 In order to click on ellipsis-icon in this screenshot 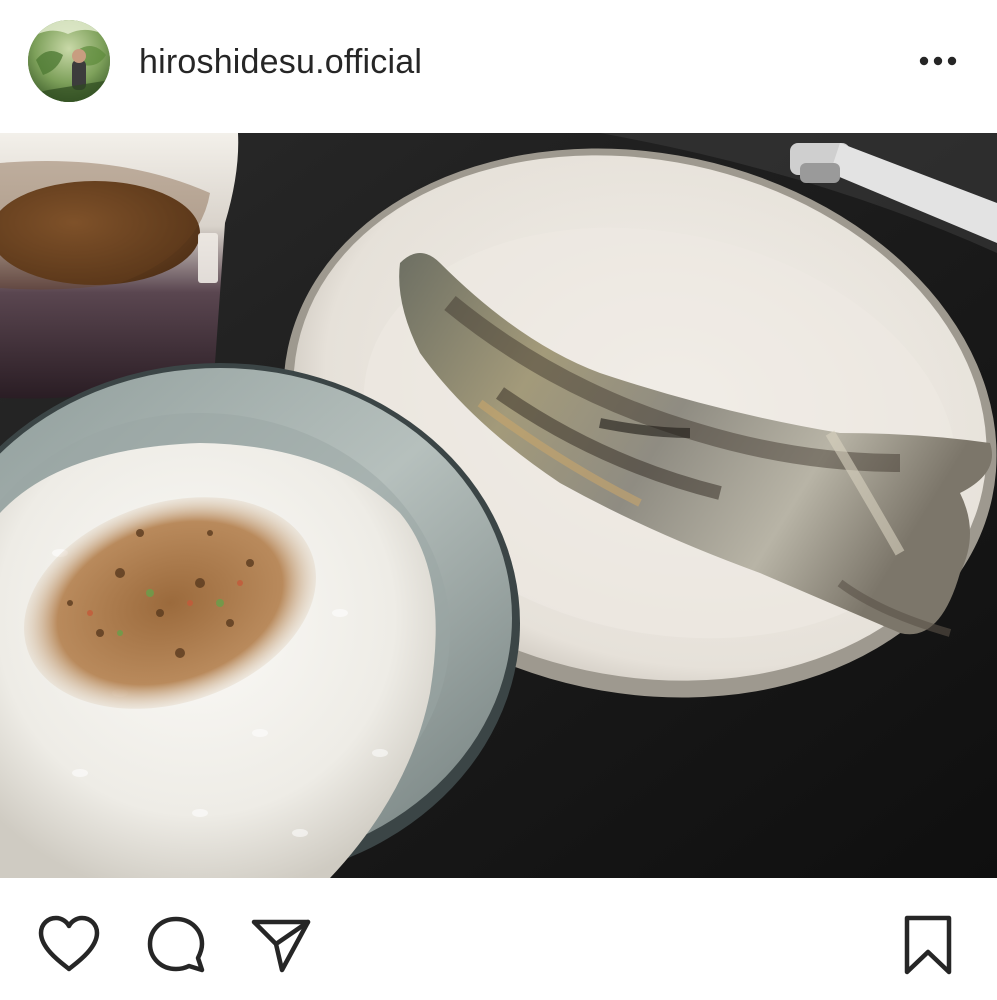, I will do `click(938, 61)`.